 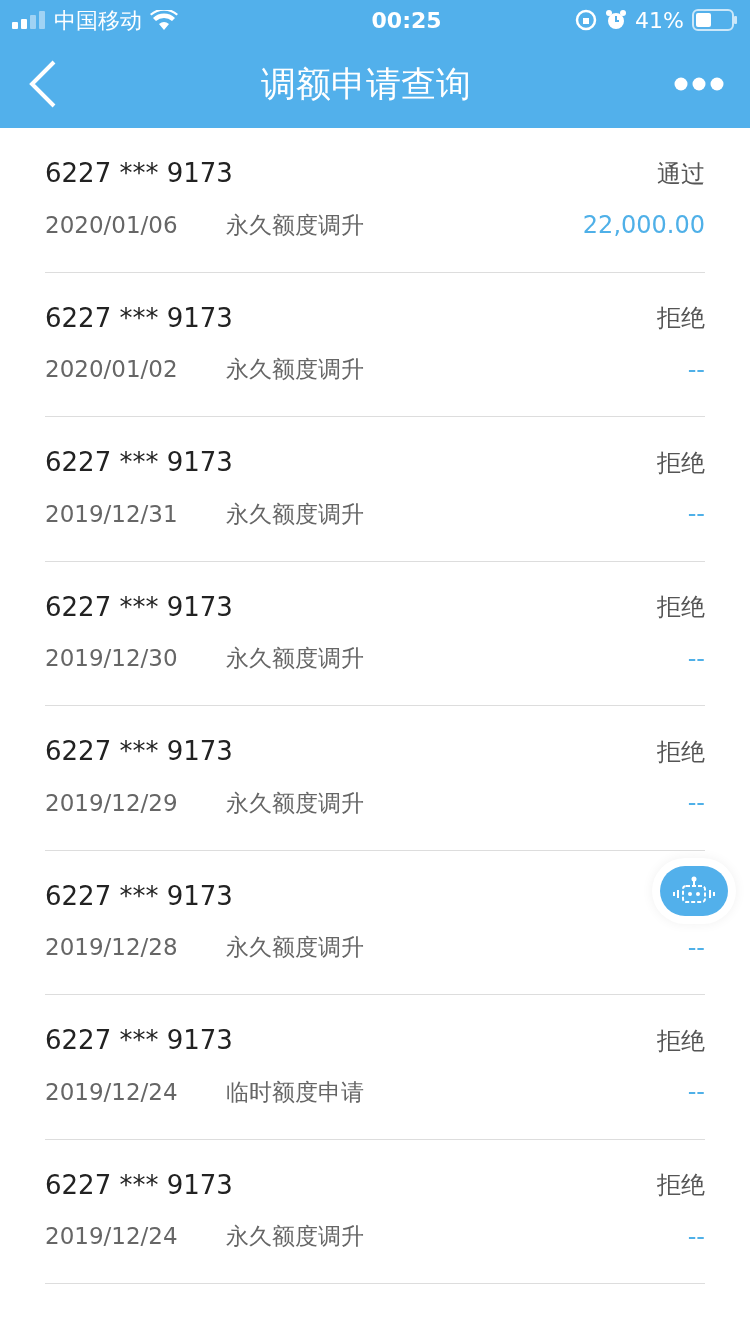 What do you see at coordinates (699, 84) in the screenshot?
I see `more-icon` at bounding box center [699, 84].